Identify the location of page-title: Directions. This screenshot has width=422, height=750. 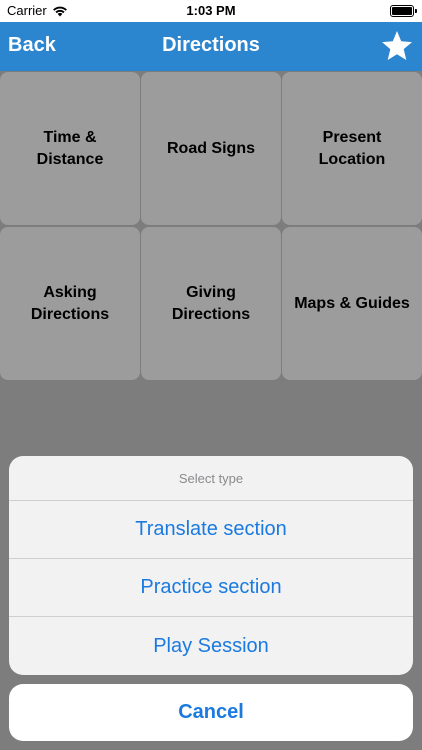
(211, 45).